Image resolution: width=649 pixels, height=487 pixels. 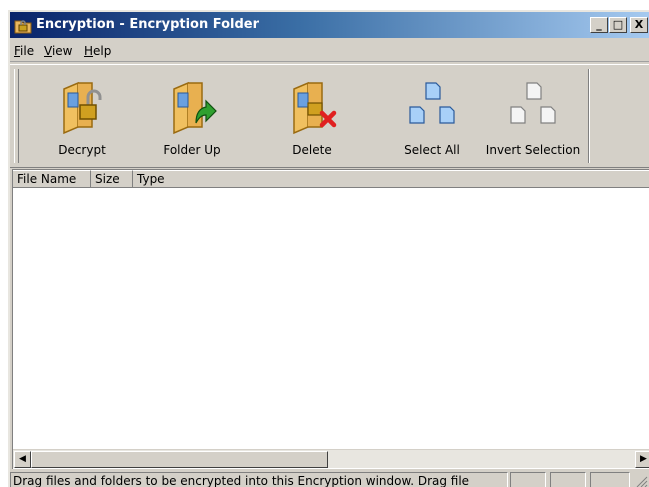 What do you see at coordinates (23, 25) in the screenshot?
I see `encryption-app-icon` at bounding box center [23, 25].